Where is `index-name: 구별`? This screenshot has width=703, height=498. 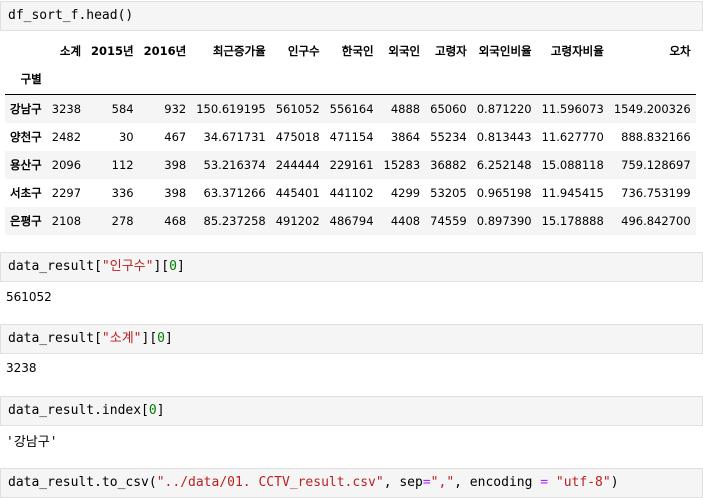 index-name: 구별 is located at coordinates (26, 79).